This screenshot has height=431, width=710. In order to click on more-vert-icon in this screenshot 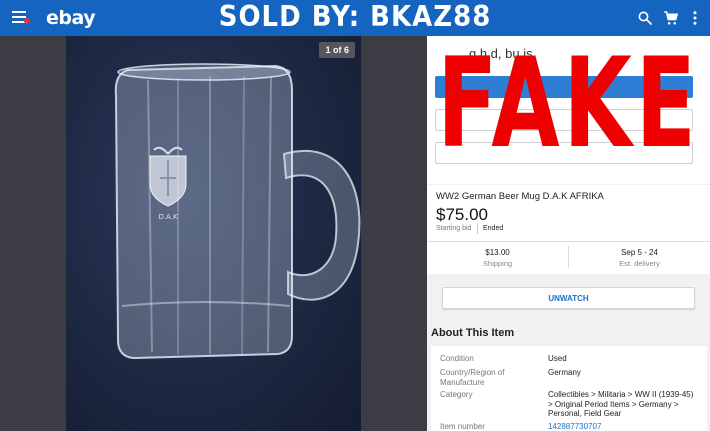, I will do `click(695, 18)`.